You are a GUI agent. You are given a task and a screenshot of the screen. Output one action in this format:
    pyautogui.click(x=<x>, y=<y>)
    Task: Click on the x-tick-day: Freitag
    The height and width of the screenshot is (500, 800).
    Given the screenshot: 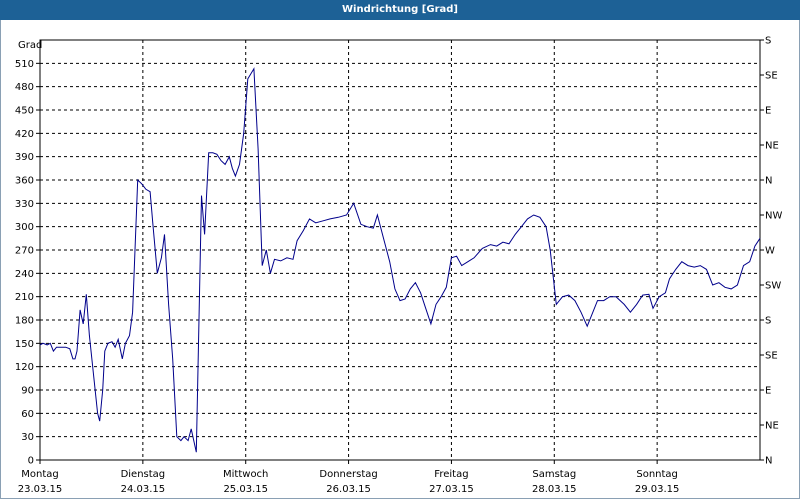 What is the action you would take?
    pyautogui.click(x=451, y=474)
    